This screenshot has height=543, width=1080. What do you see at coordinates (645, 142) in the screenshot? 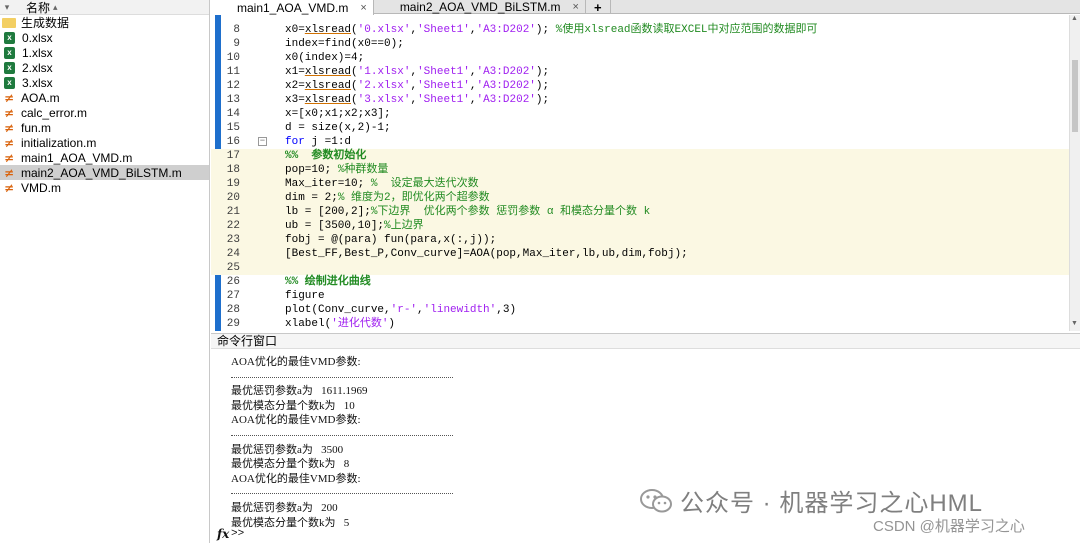
I see `code-line: 16 − for j =1:d` at bounding box center [645, 142].